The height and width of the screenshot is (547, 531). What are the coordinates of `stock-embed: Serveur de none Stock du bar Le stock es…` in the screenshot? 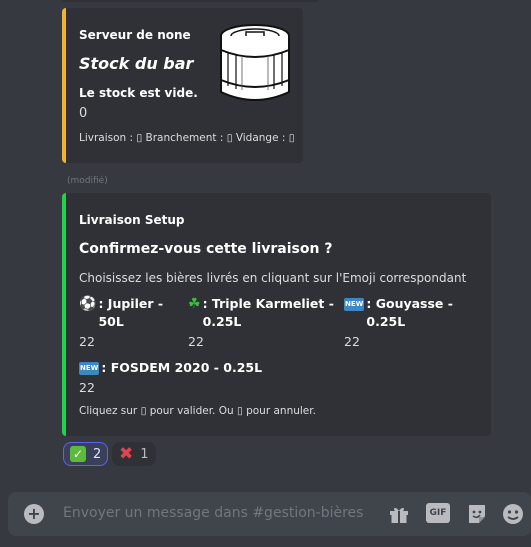 It's located at (182, 85).